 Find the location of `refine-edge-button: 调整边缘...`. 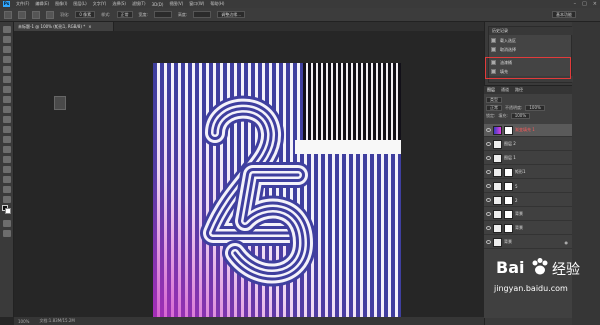

refine-edge-button: 调整边缘... is located at coordinates (231, 14).